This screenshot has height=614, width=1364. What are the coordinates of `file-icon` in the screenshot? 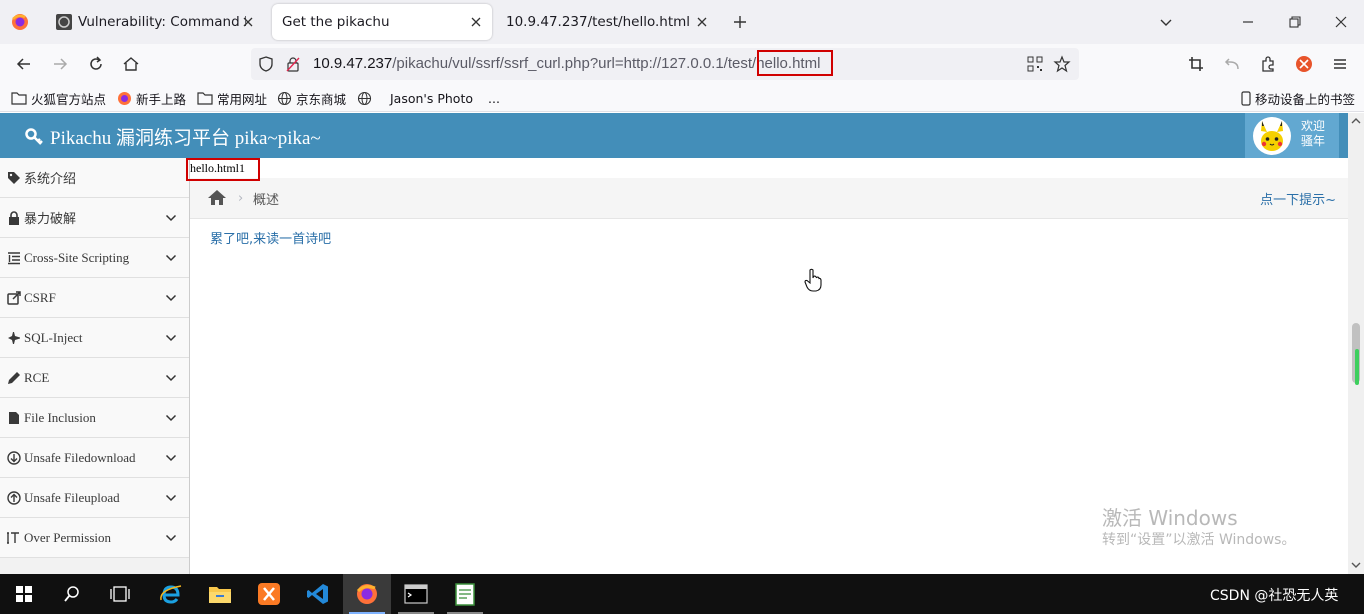 It's located at (14, 418).